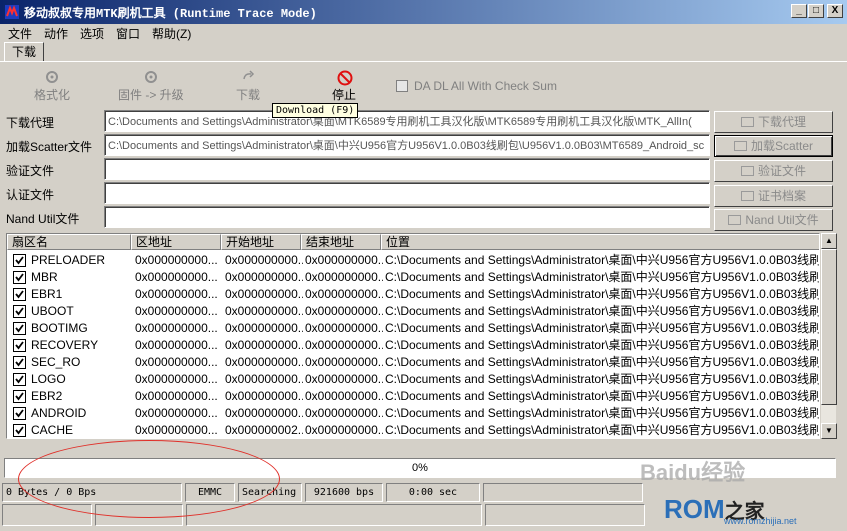  Describe the element at coordinates (12, 12) in the screenshot. I see `app-icon` at that location.